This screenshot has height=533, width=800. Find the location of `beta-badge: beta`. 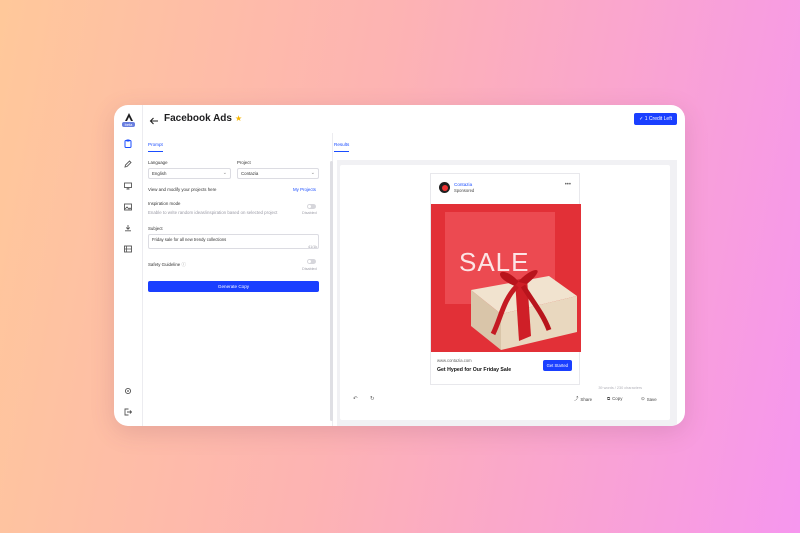

beta-badge: beta is located at coordinates (128, 124).